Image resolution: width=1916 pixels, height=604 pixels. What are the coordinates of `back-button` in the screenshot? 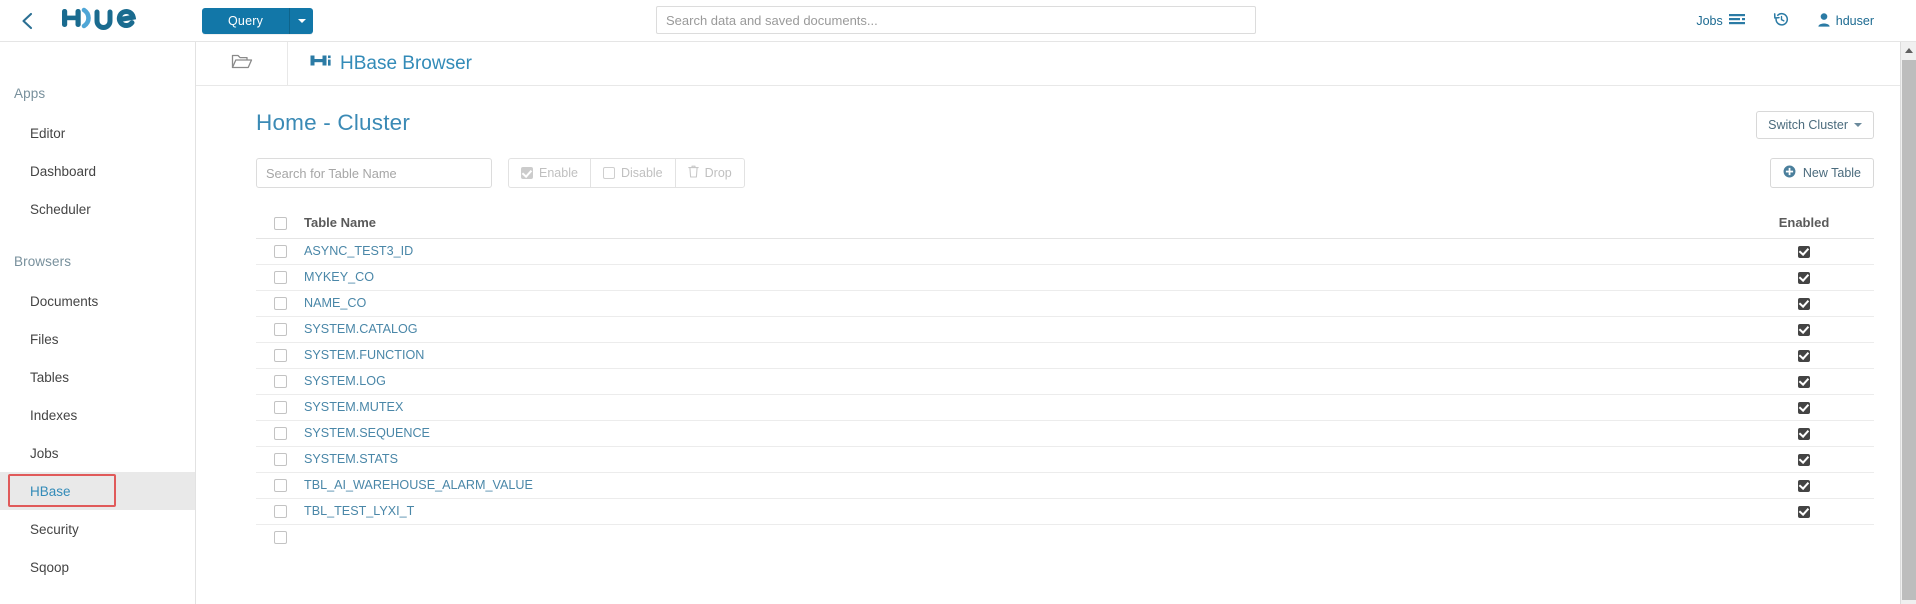 It's located at (28, 21).